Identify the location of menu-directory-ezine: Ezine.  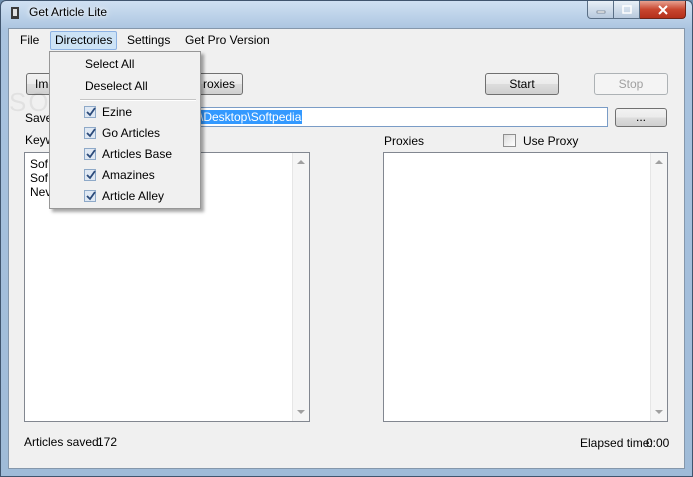
(125, 112).